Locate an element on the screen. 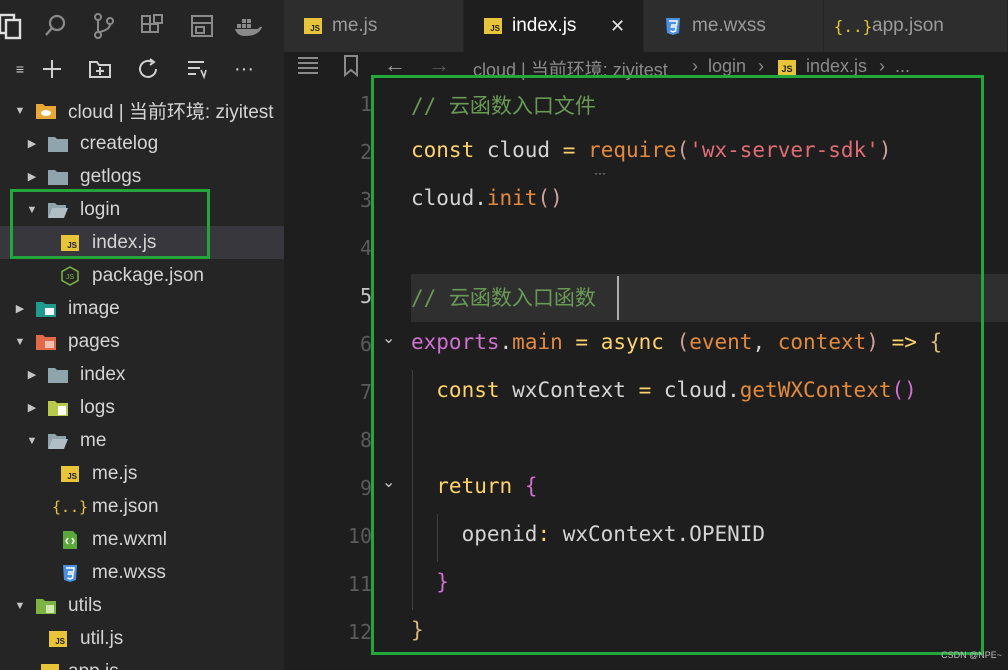 This screenshot has width=1008, height=670. svg-text: JS is located at coordinates (70, 277).